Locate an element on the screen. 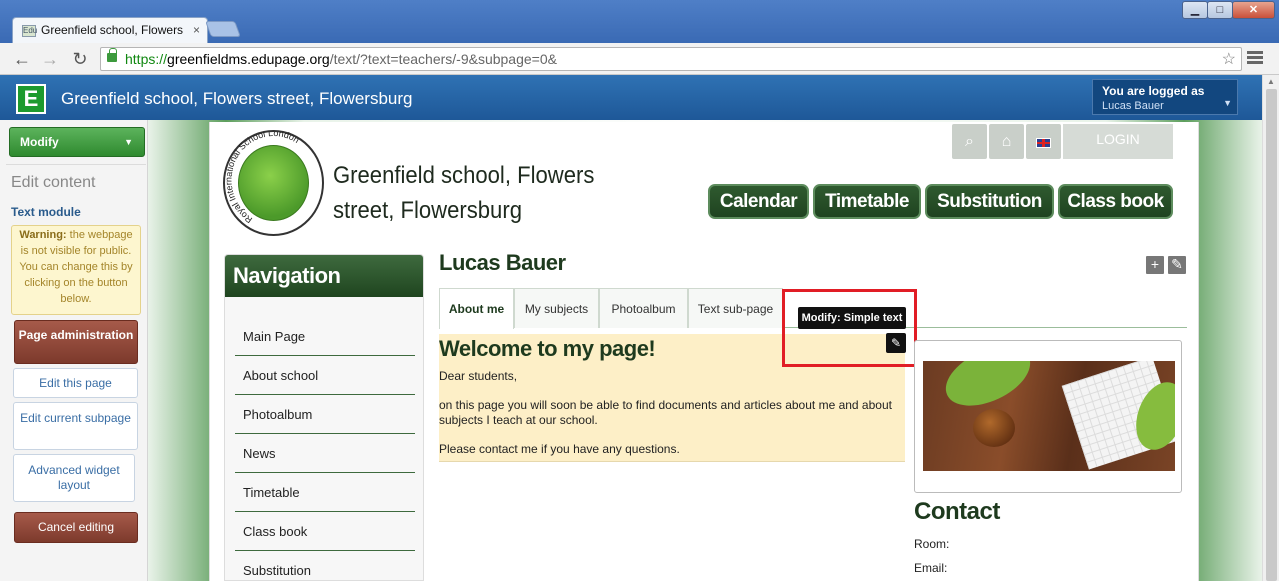  nav-item-substitution: Substitution is located at coordinates (325, 566).